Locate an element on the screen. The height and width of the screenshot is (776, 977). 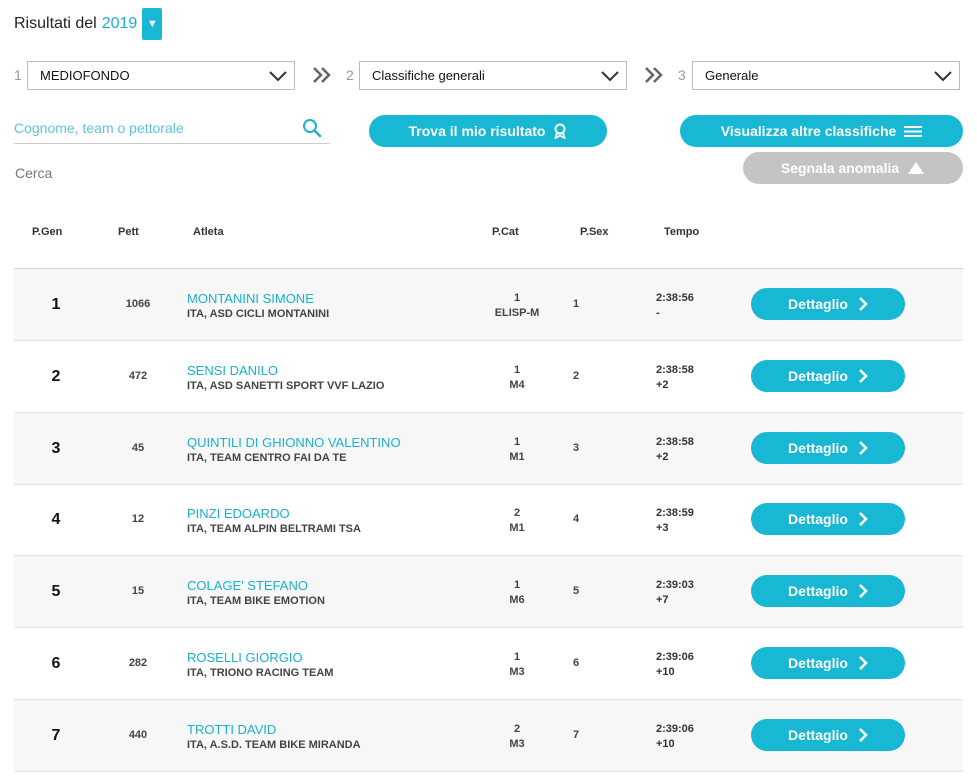
athlete-team: ITA, ASD SANETTI SPORT VVF LAZIO is located at coordinates (286, 386).